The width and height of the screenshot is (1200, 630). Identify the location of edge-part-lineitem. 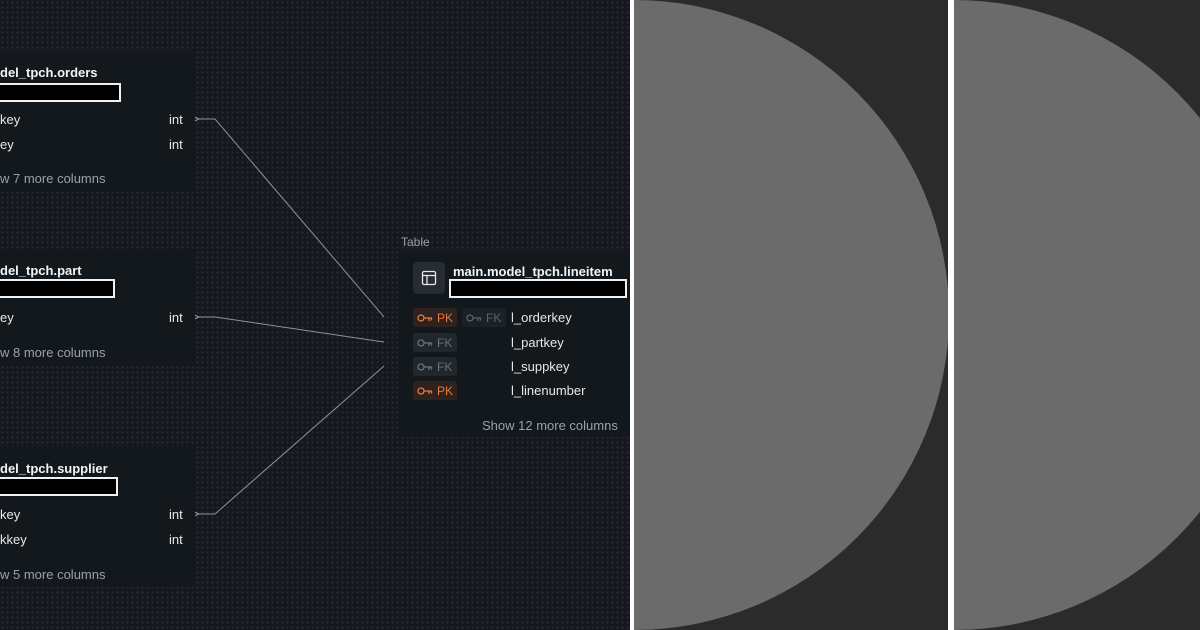
(292, 330).